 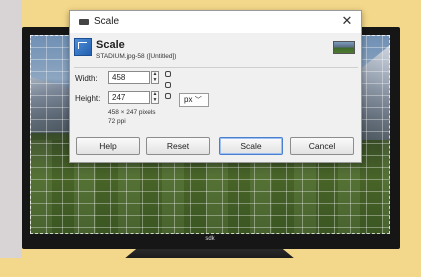 What do you see at coordinates (155, 97) in the screenshot?
I see `height-stepper: ▲ ▼` at bounding box center [155, 97].